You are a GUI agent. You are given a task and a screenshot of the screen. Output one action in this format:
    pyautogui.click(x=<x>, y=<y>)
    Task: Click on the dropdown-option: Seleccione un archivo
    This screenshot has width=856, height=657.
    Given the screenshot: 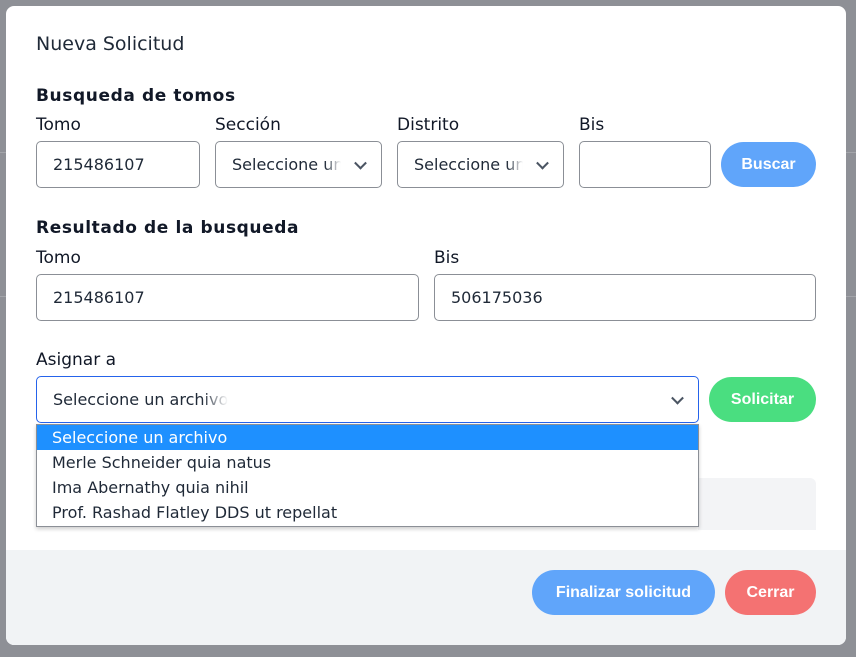 What is the action you would take?
    pyautogui.click(x=367, y=437)
    